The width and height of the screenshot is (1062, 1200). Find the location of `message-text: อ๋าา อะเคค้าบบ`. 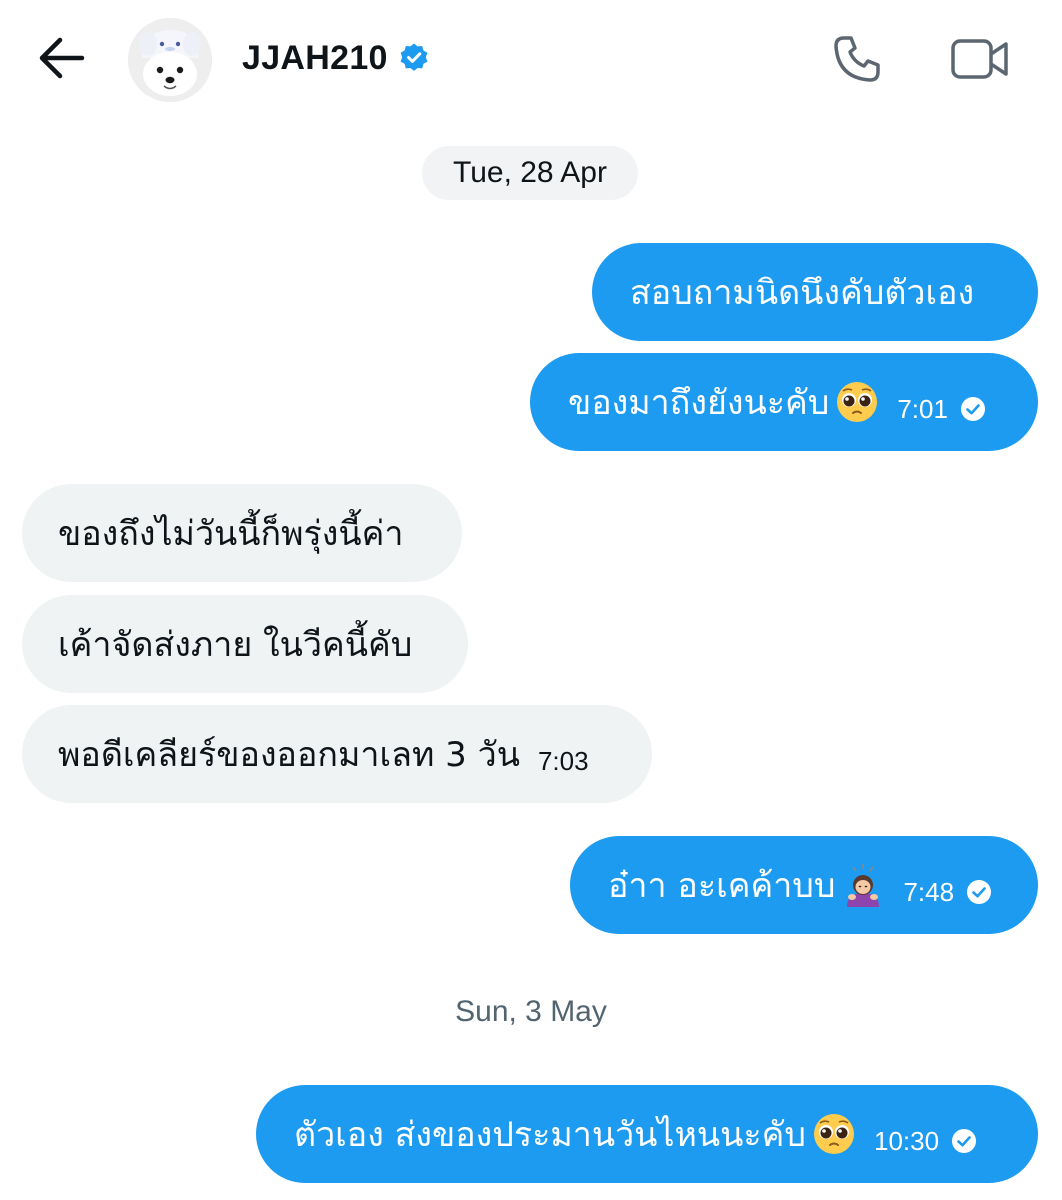

message-text: อ๋าา อะเคค้าบบ is located at coordinates (722, 886).